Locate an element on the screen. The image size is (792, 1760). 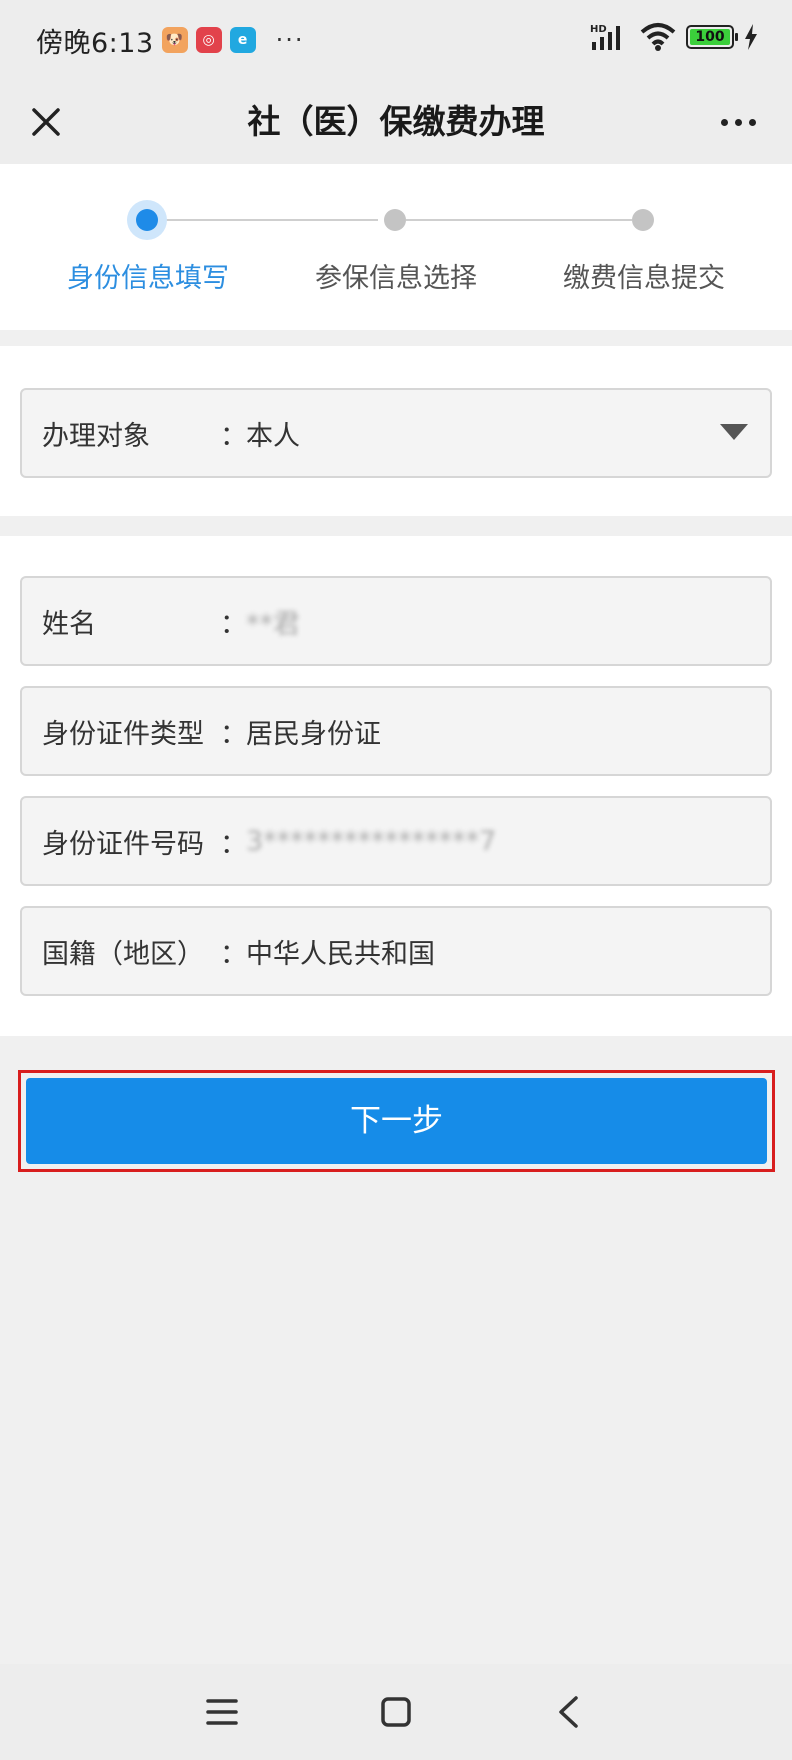
id-number-label: 身份证件号码 is located at coordinates (123, 844).